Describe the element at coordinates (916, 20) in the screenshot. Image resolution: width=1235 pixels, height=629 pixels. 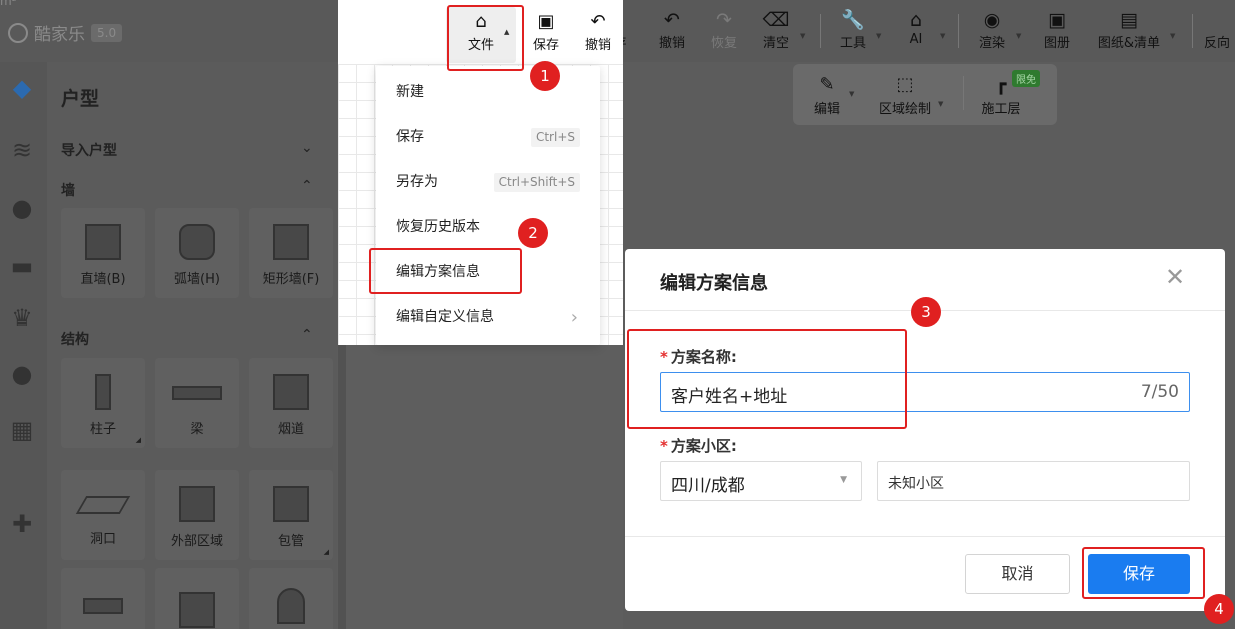
I see `ai-house-icon: ⌂` at that location.